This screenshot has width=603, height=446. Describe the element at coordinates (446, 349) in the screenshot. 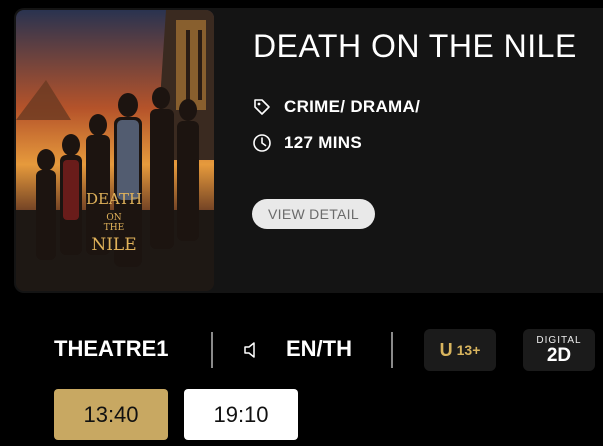

I see `rating-letter: U` at that location.